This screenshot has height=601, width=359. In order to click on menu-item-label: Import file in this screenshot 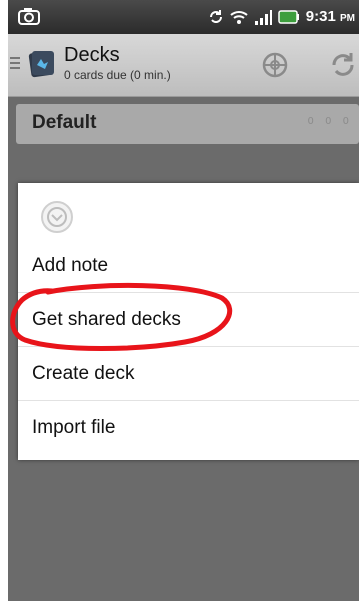, I will do `click(74, 427)`.